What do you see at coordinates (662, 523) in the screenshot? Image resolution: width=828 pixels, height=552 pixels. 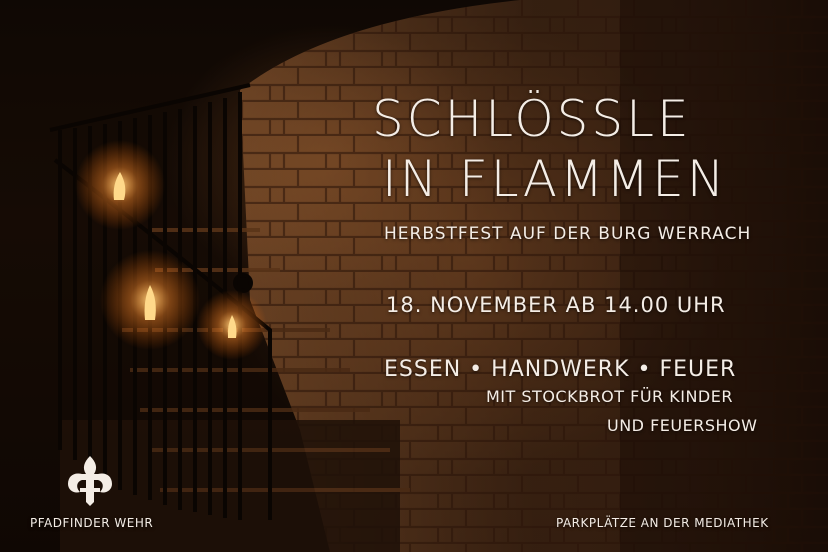 I see `parking-info: Parkplätze an der Mediathek` at bounding box center [662, 523].